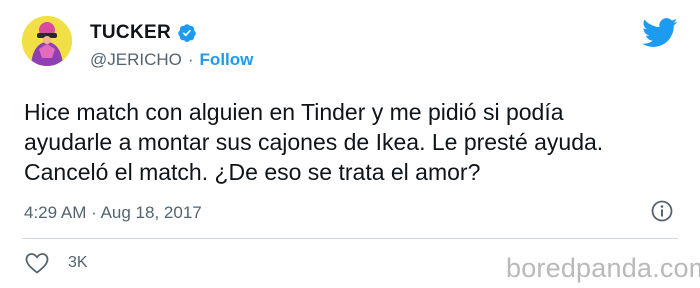 The width and height of the screenshot is (700, 288). What do you see at coordinates (78, 262) in the screenshot?
I see `like-count: 3K` at bounding box center [78, 262].